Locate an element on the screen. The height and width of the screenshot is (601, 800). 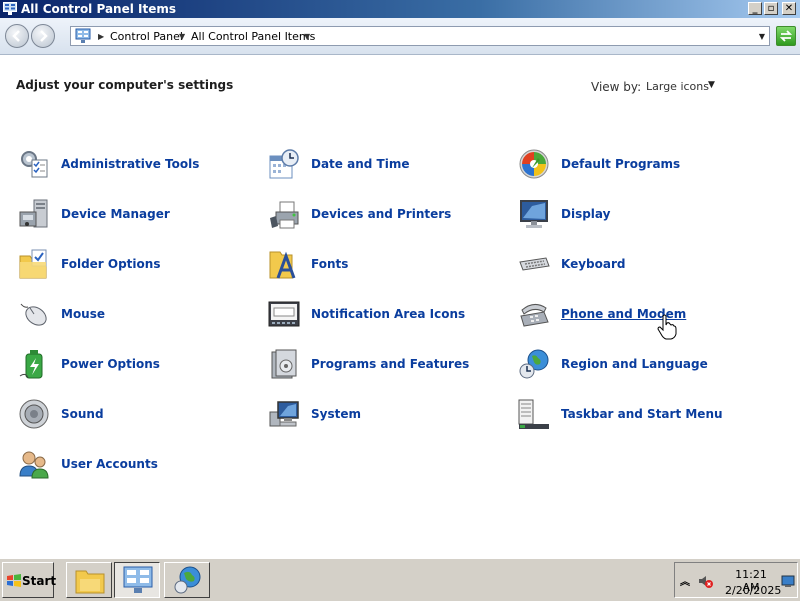
item-notification-area-icons: Notification Area Icons is located at coordinates (388, 316).